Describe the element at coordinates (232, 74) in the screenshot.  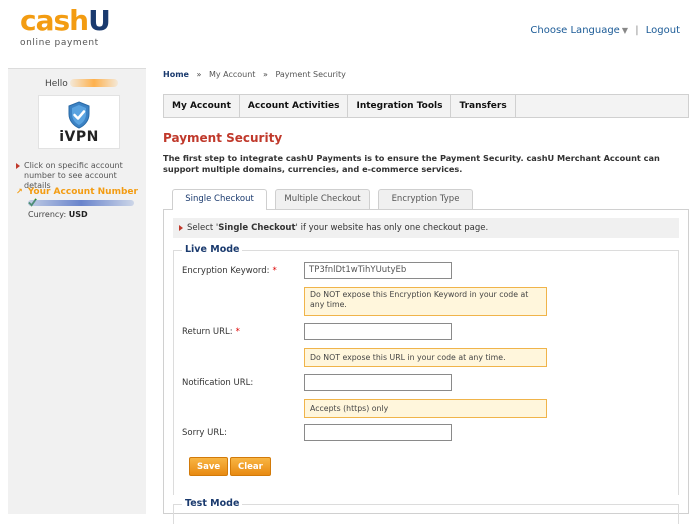
I see `breadcrumb-my-account: My Account` at that location.